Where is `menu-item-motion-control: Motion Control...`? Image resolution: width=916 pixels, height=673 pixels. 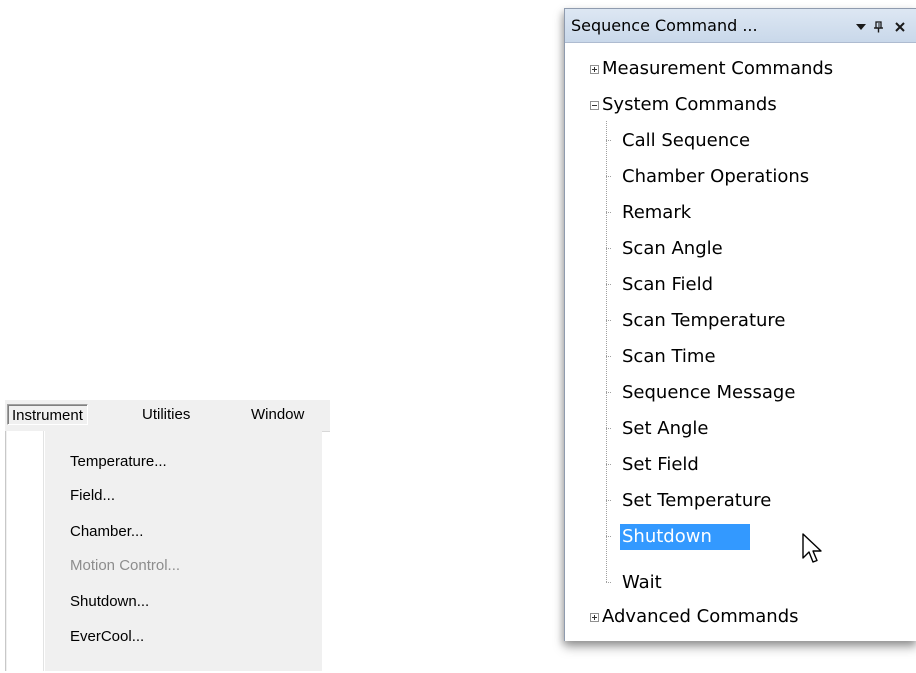 menu-item-motion-control: Motion Control... is located at coordinates (125, 565).